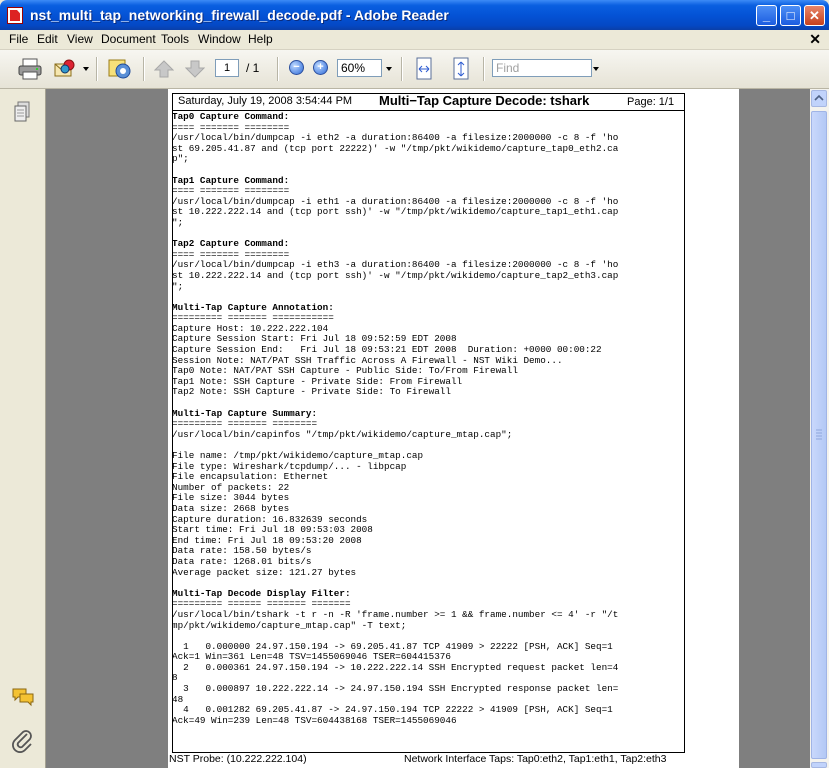 This screenshot has height=768, width=829. Describe the element at coordinates (231, 508) in the screenshot. I see `document-line: Data size: 2668 bytes` at that location.